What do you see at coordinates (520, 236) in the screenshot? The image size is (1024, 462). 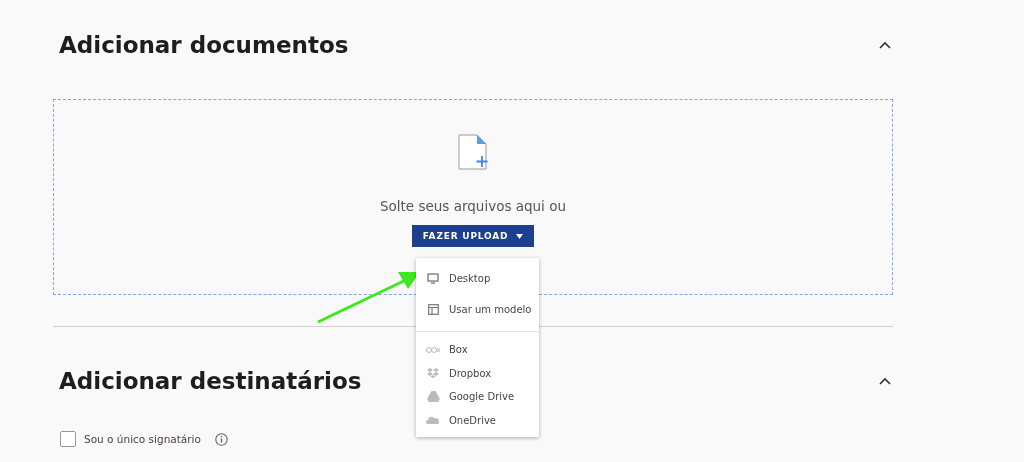 I see `caret-icon` at bounding box center [520, 236].